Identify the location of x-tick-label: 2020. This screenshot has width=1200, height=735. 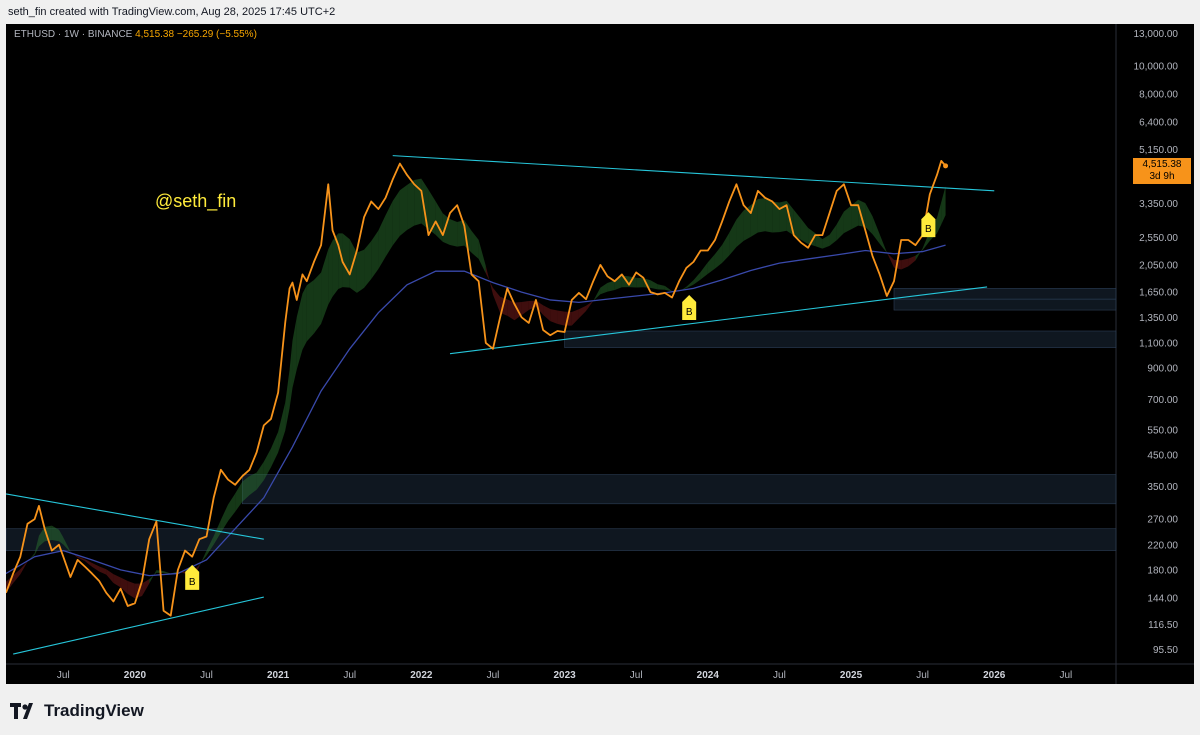
(135, 675).